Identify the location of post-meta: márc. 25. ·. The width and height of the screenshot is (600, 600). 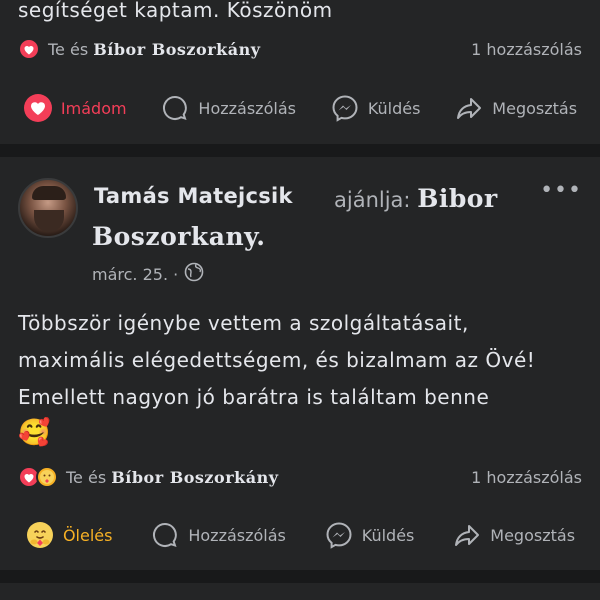
(148, 274).